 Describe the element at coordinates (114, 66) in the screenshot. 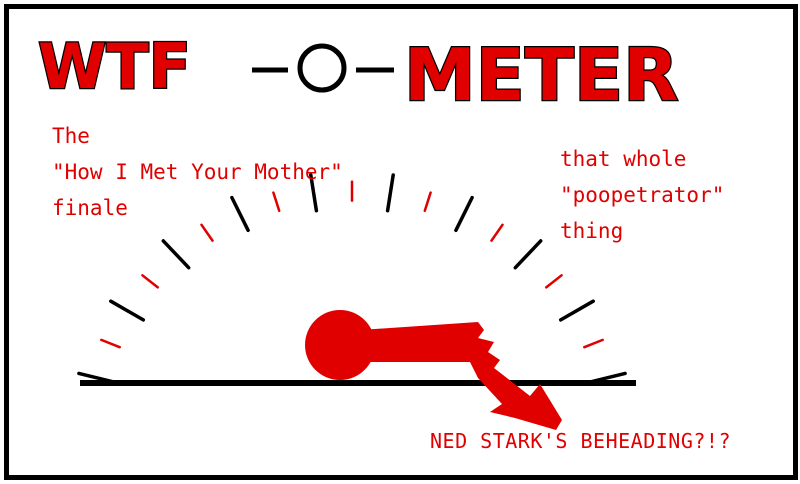

I see `title-wtf: WTF` at that location.